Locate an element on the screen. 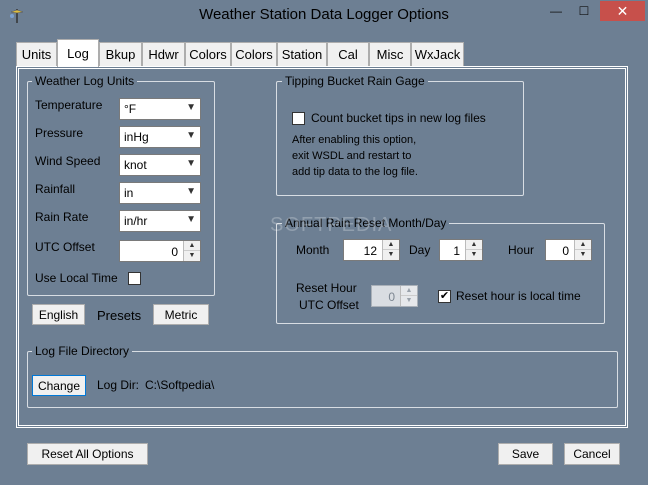  presets-label: Presets is located at coordinates (119, 315).